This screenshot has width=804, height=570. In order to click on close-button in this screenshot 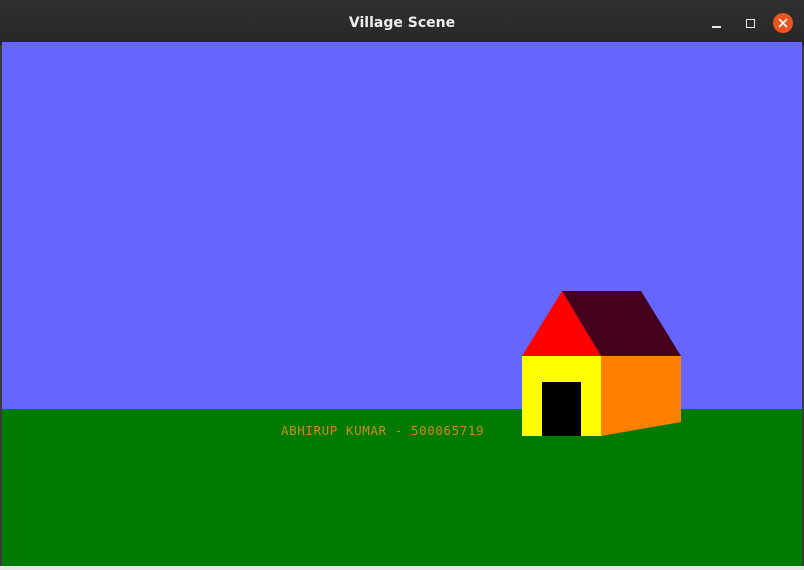, I will do `click(783, 23)`.